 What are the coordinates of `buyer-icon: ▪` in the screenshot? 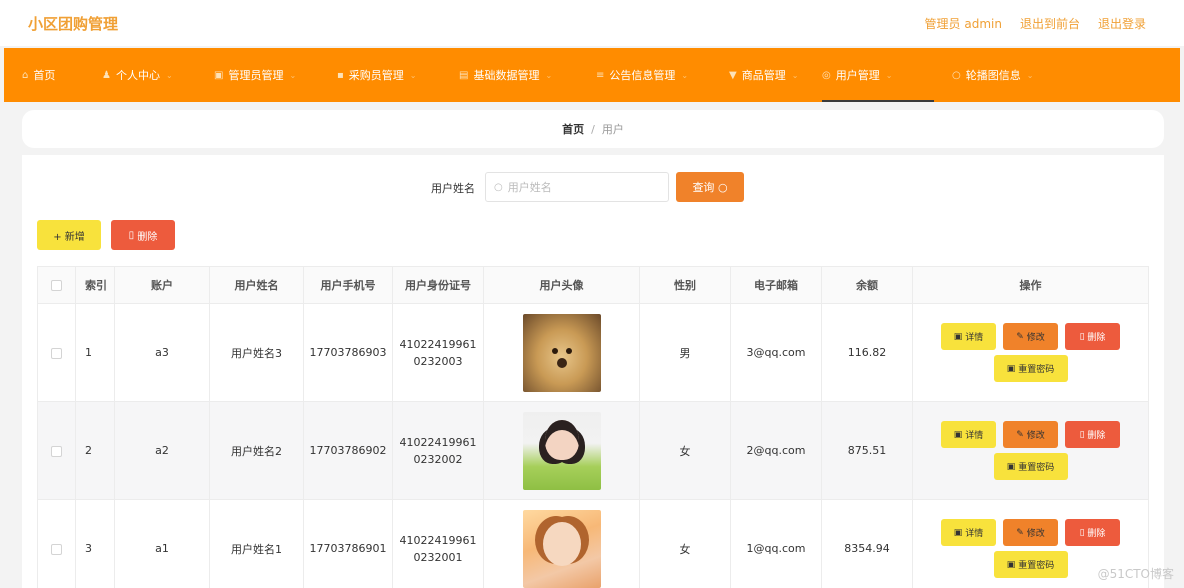 It's located at (340, 75).